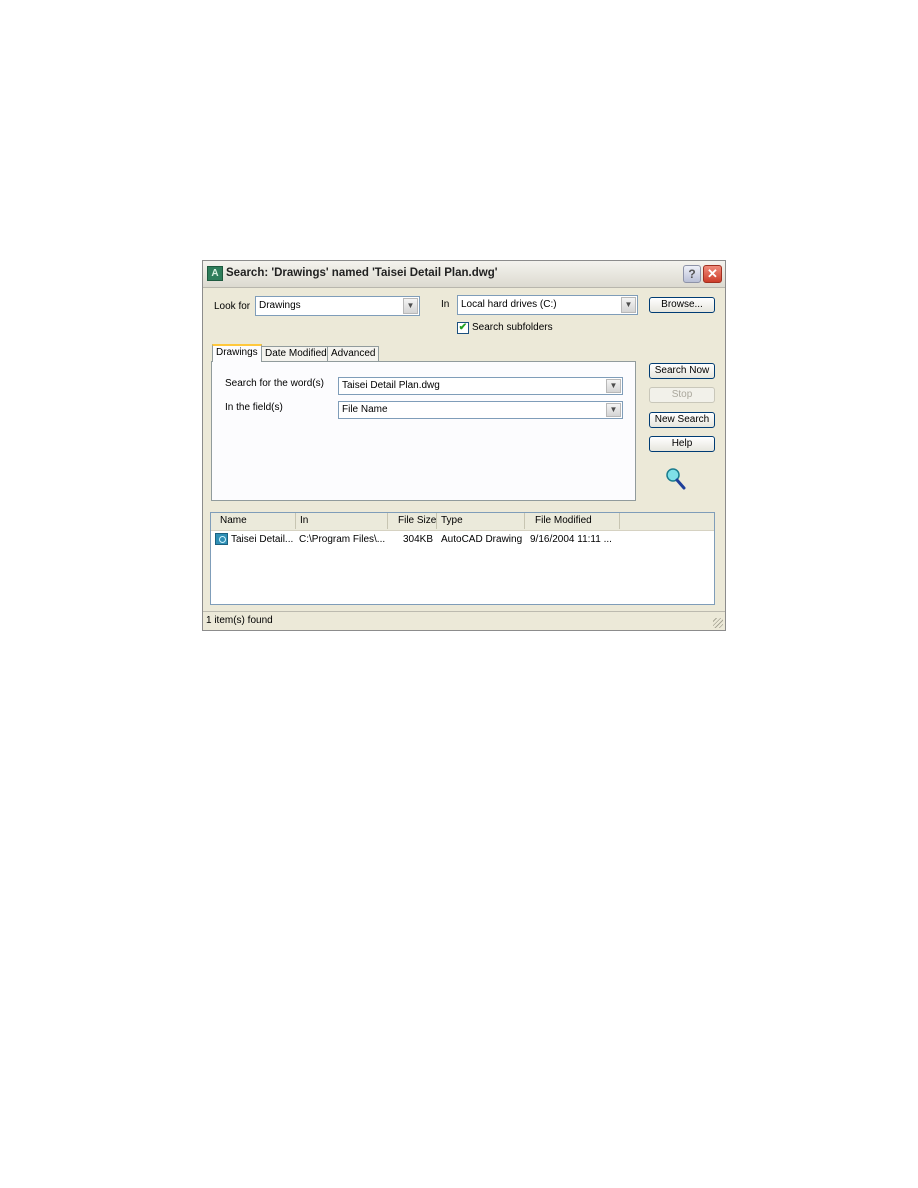  Describe the element at coordinates (239, 620) in the screenshot. I see `status-text: 1 item(s) found` at that location.